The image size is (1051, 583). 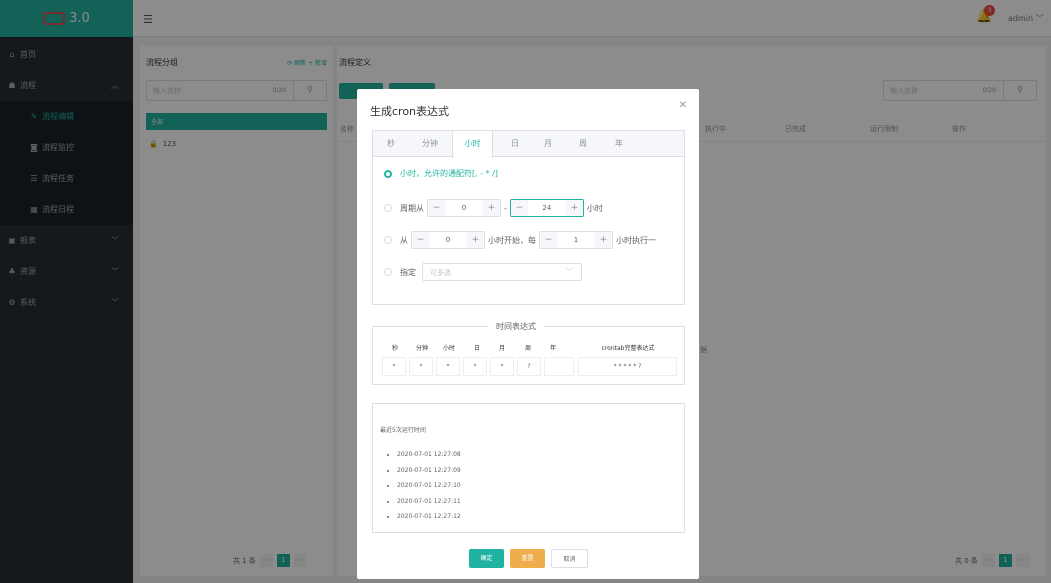 I want to click on stepper-value: 24, so click(x=547, y=208).